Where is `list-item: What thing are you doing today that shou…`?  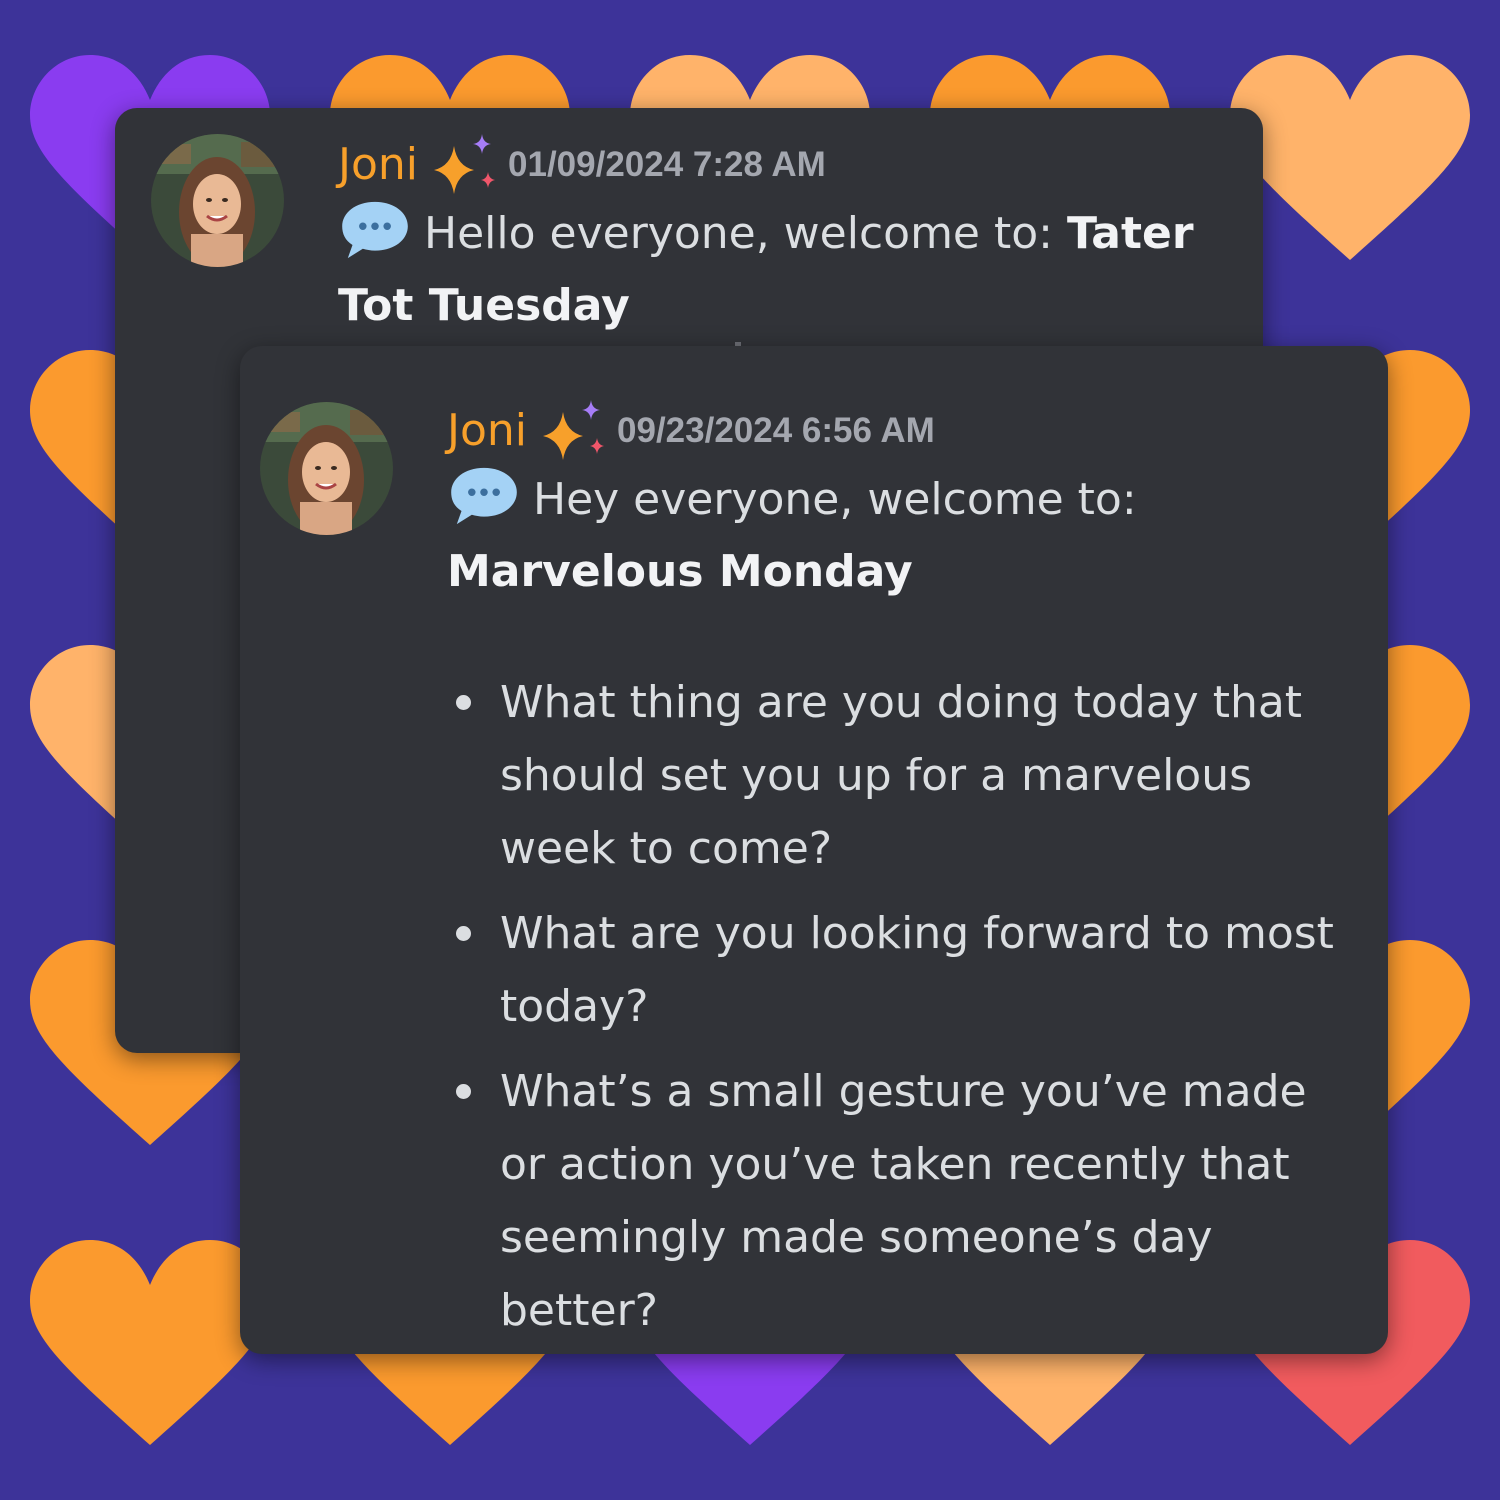 list-item: What thing are you doing today that shou… is located at coordinates (902, 775).